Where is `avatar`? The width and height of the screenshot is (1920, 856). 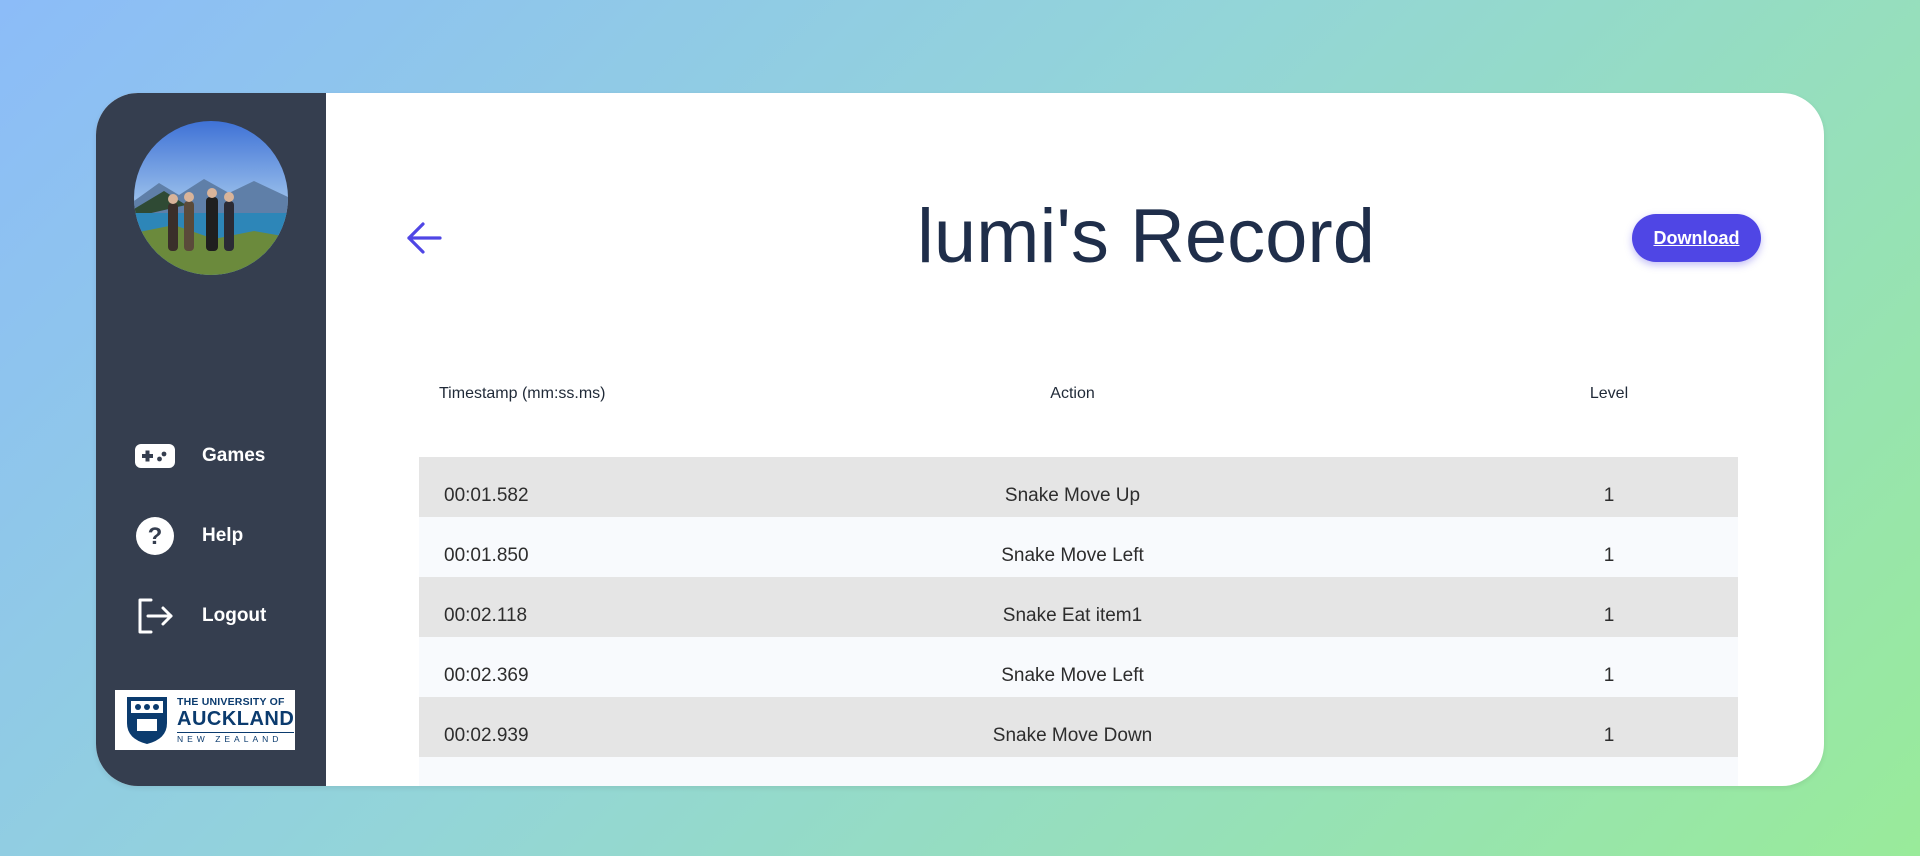
avatar is located at coordinates (211, 198).